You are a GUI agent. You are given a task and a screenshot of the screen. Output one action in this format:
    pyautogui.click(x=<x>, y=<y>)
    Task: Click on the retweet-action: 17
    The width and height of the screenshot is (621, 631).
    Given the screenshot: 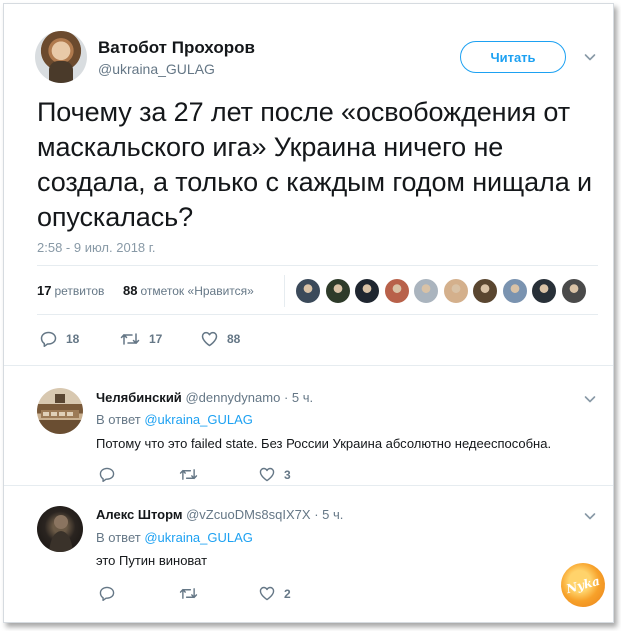 What is the action you would take?
    pyautogui.click(x=141, y=339)
    